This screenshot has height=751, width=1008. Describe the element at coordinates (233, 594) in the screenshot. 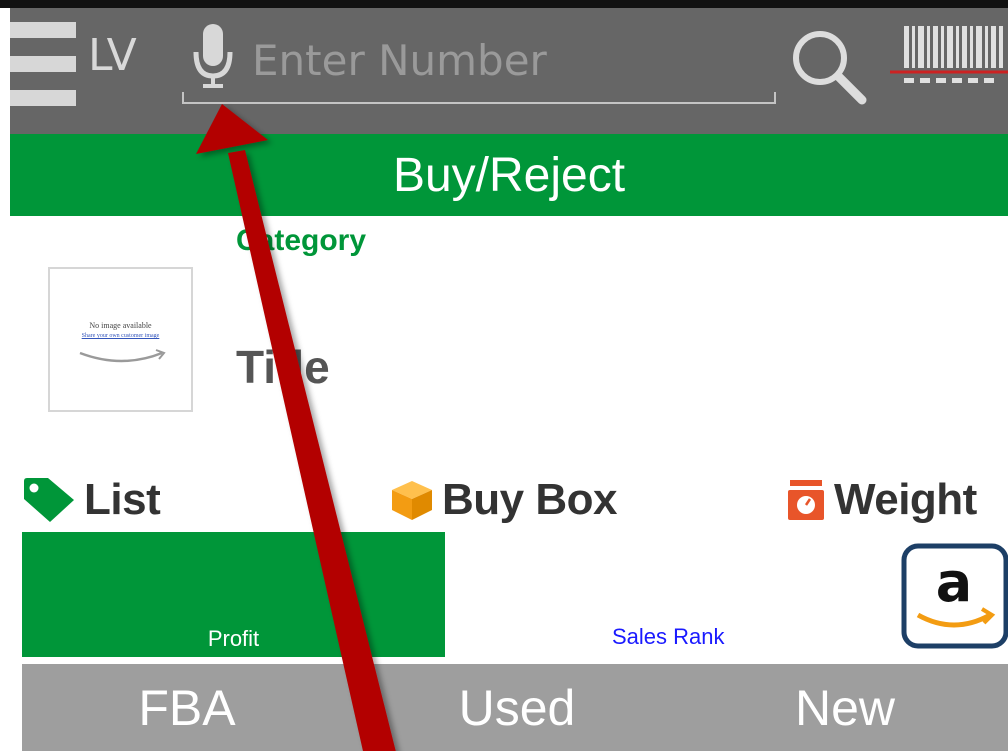

I see `profit-box: Profit` at that location.